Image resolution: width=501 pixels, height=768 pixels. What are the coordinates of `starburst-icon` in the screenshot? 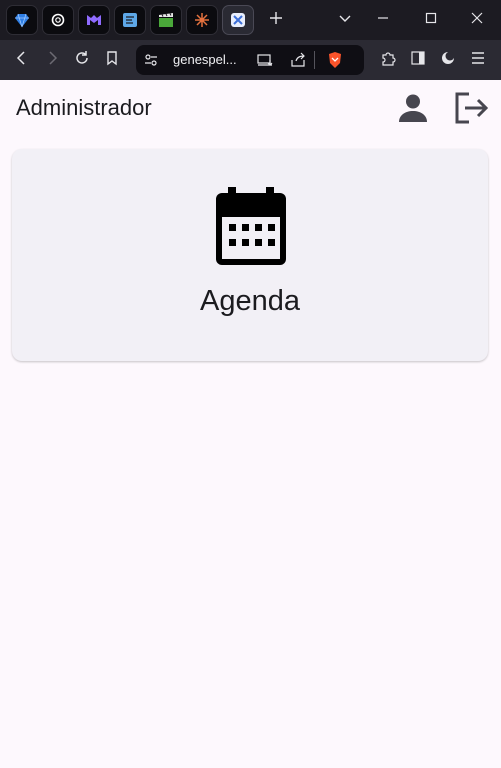 It's located at (202, 20).